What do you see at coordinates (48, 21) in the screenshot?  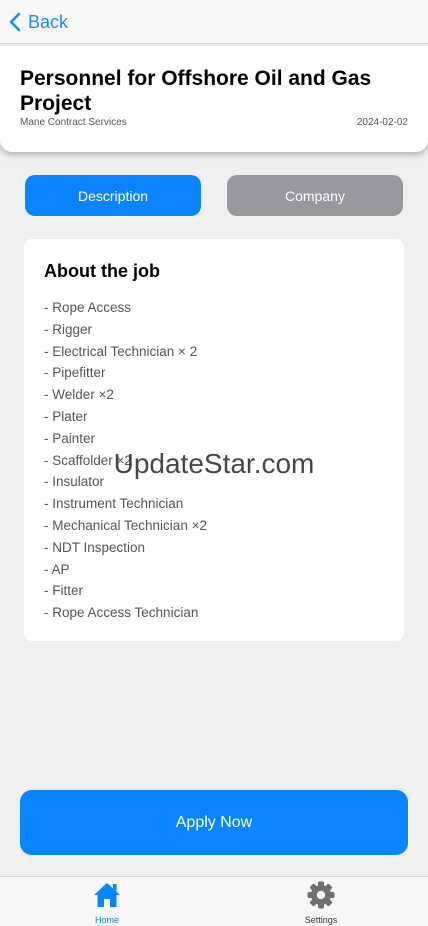 I see `back-label: Back` at bounding box center [48, 21].